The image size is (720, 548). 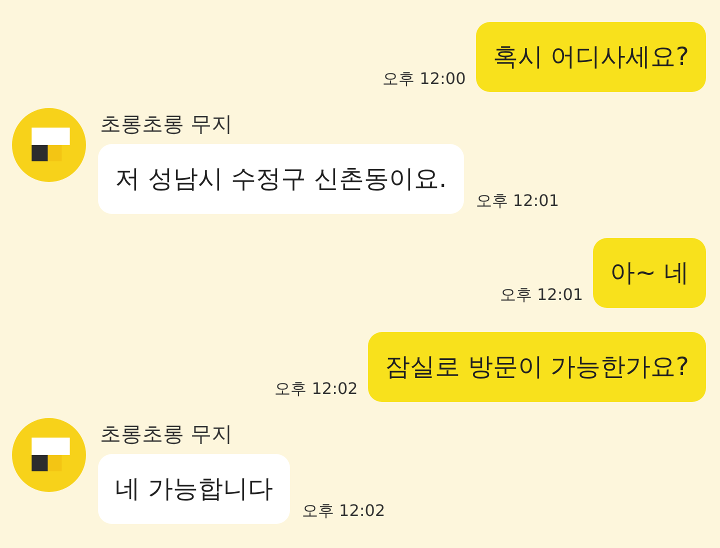 I want to click on sent-message-bubble: 아~ 네, so click(x=649, y=273).